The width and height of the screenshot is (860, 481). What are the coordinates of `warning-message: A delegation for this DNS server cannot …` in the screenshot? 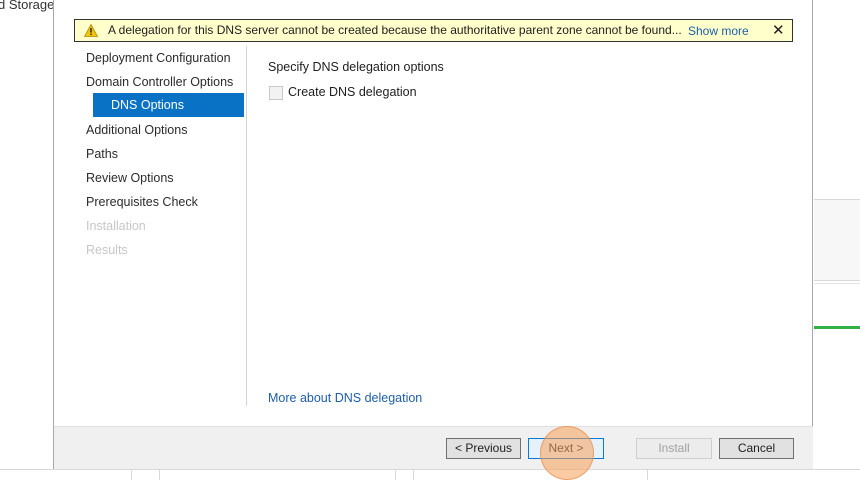 It's located at (395, 30).